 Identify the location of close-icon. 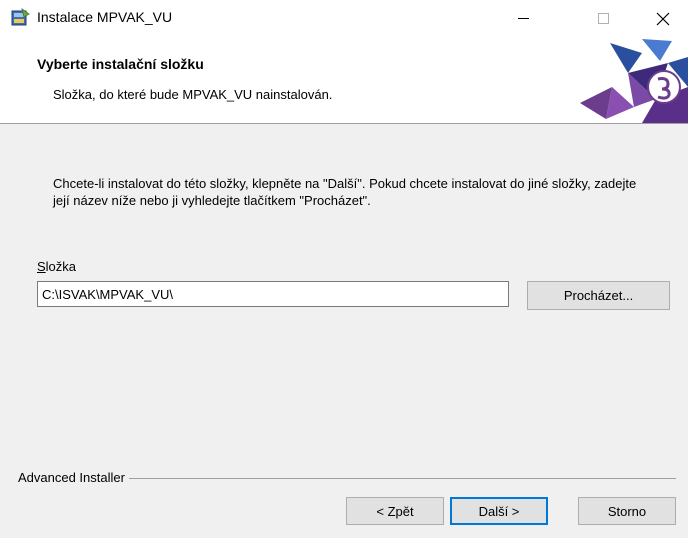
(663, 18).